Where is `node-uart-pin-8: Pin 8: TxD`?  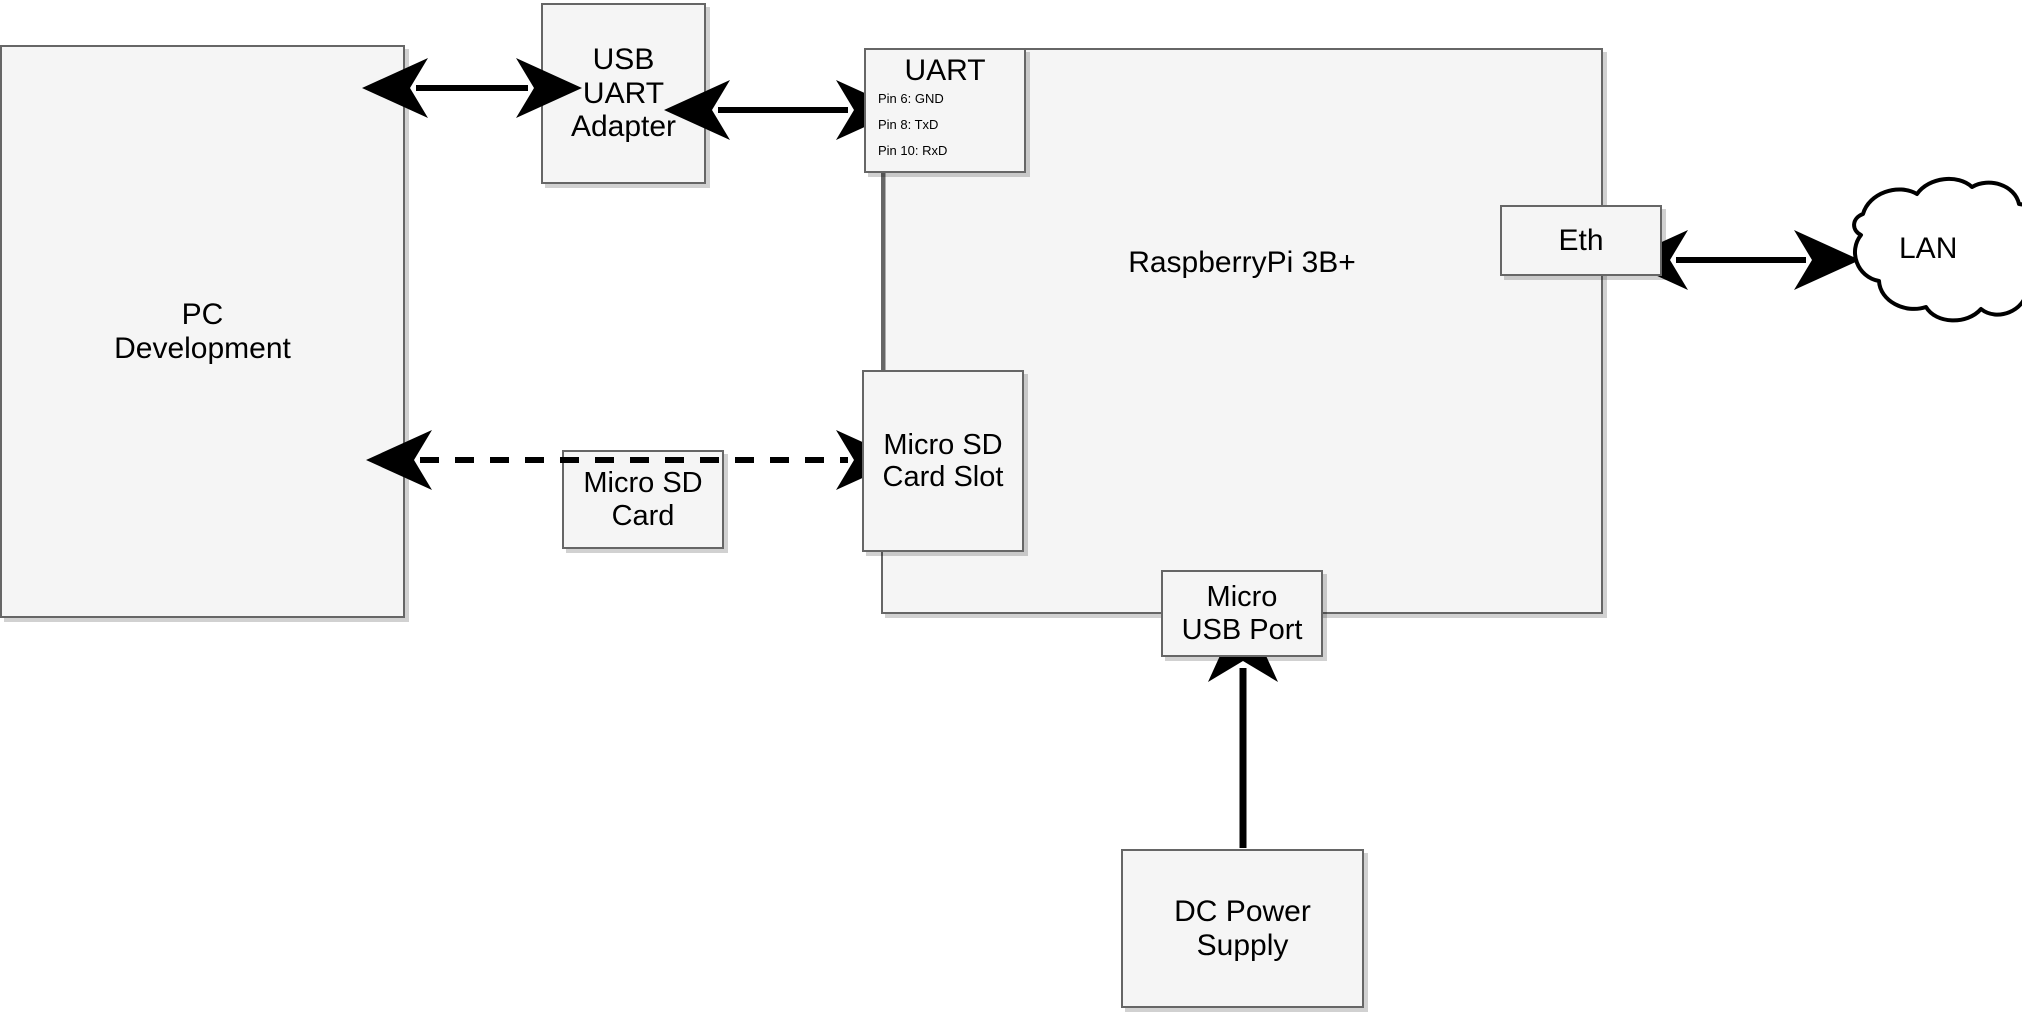
node-uart-pin-8: Pin 8: TxD is located at coordinates (908, 124).